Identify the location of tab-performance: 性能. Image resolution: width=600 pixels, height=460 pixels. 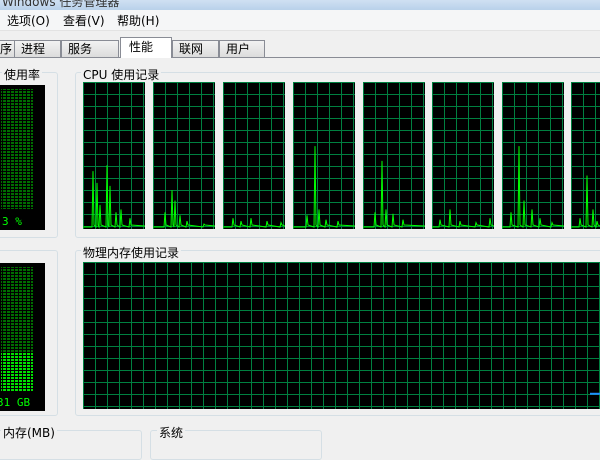
(146, 47).